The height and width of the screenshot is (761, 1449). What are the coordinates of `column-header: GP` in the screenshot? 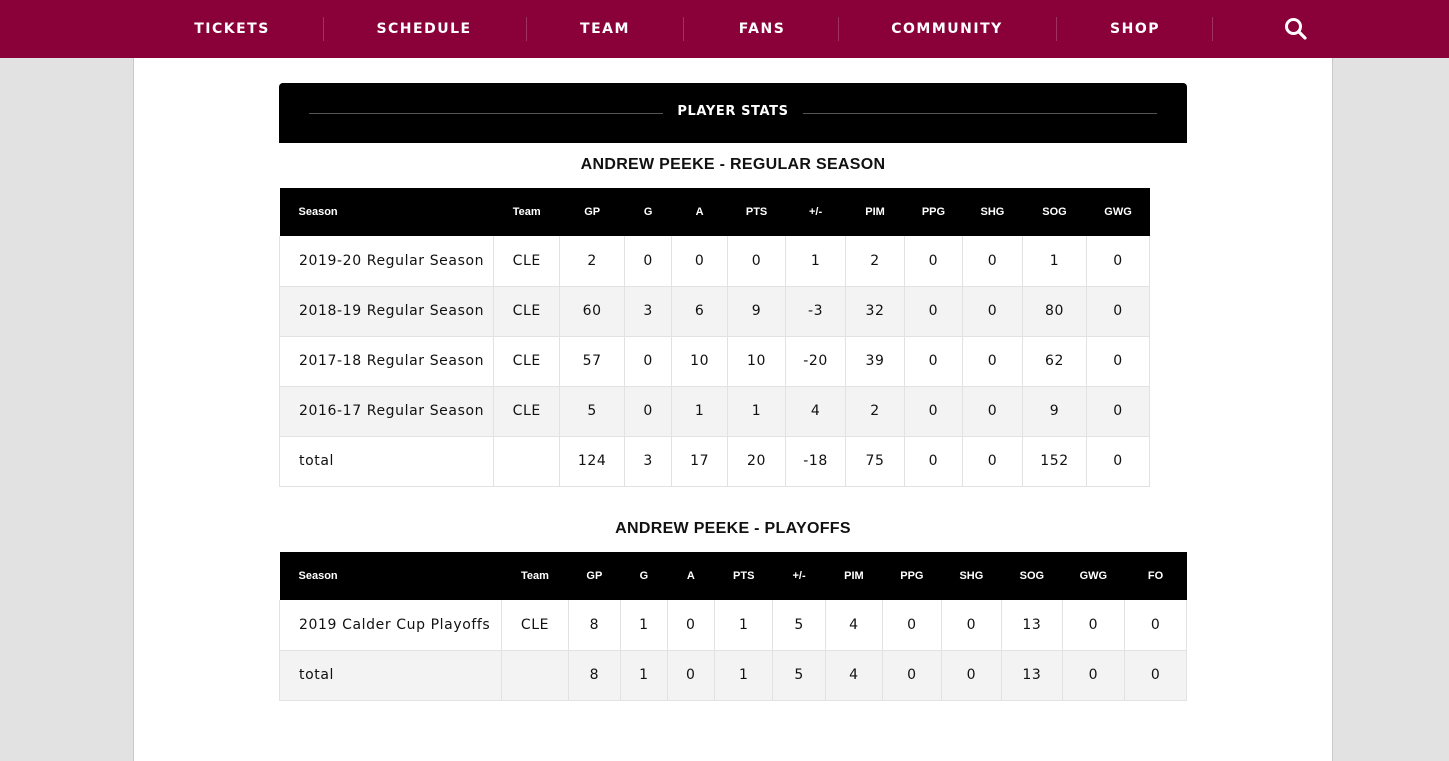 It's located at (594, 576).